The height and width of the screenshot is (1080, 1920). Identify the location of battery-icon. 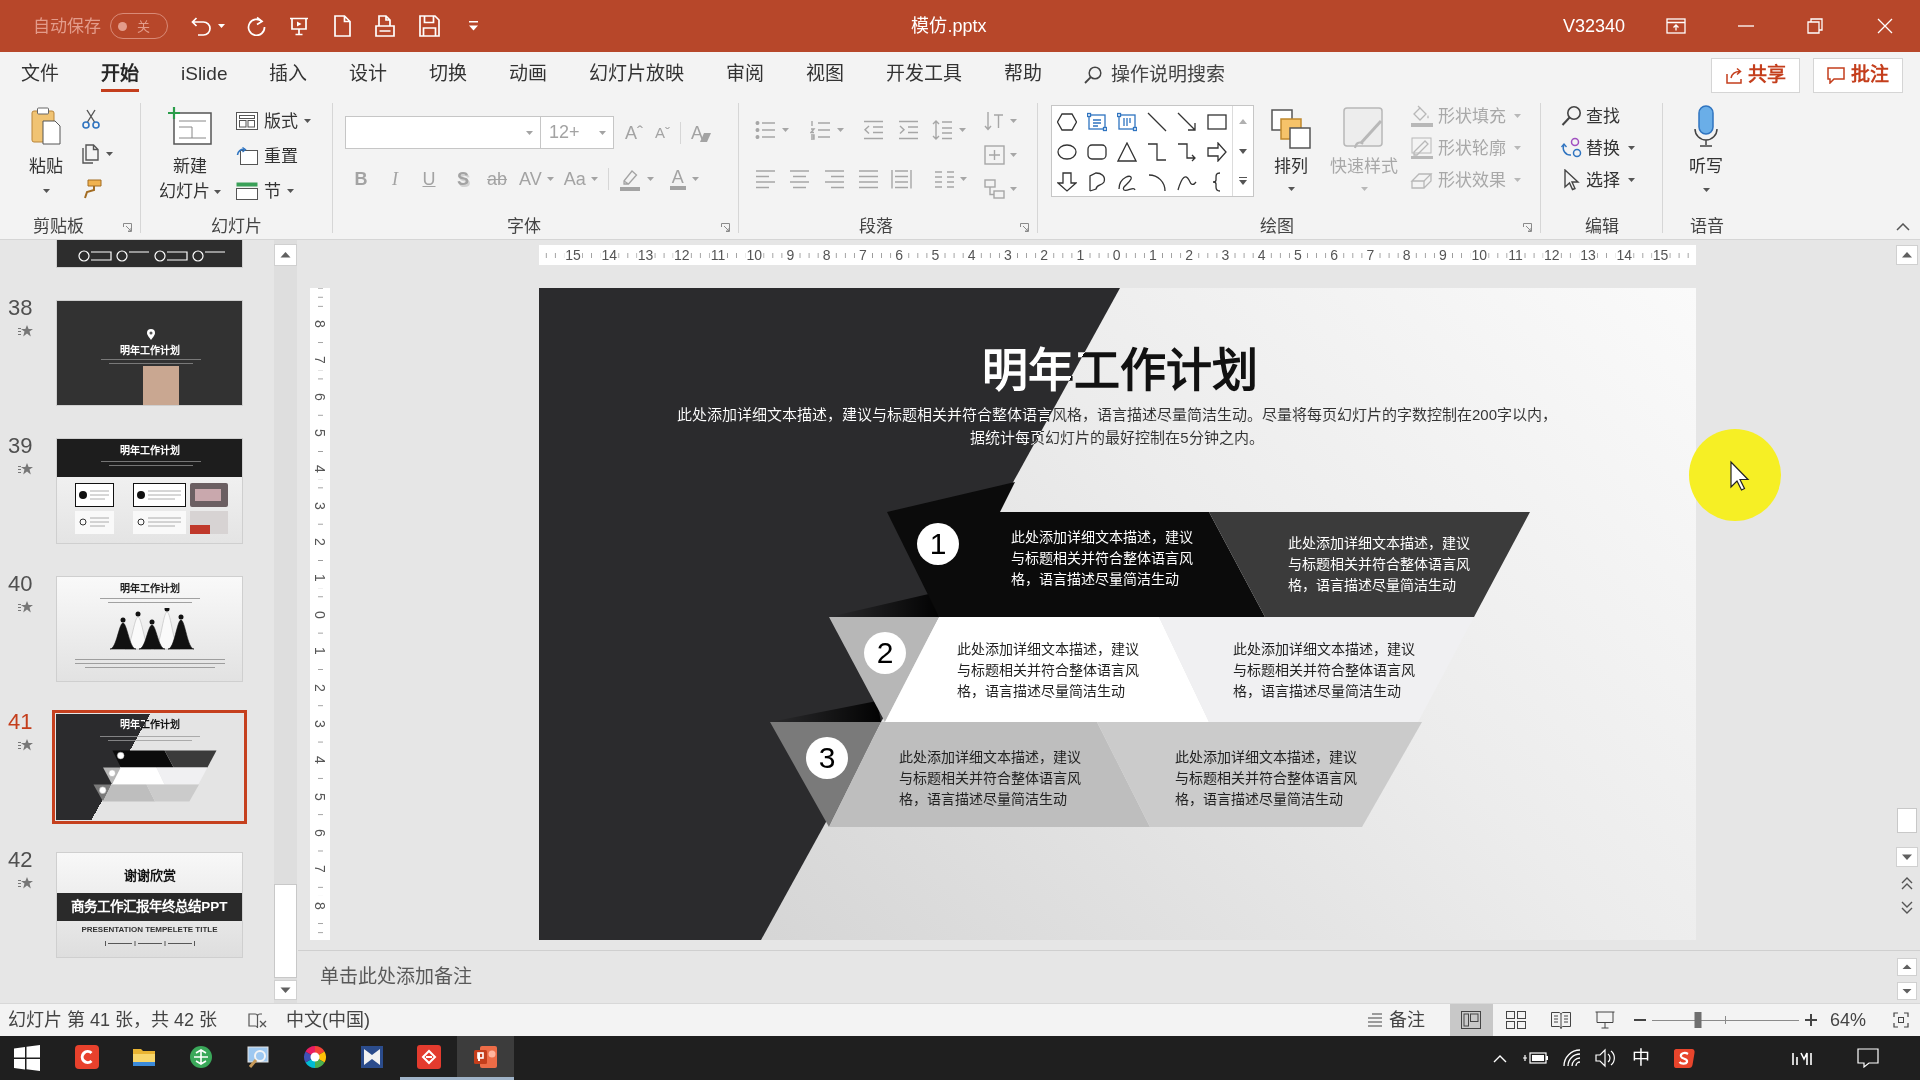
(1535, 1058).